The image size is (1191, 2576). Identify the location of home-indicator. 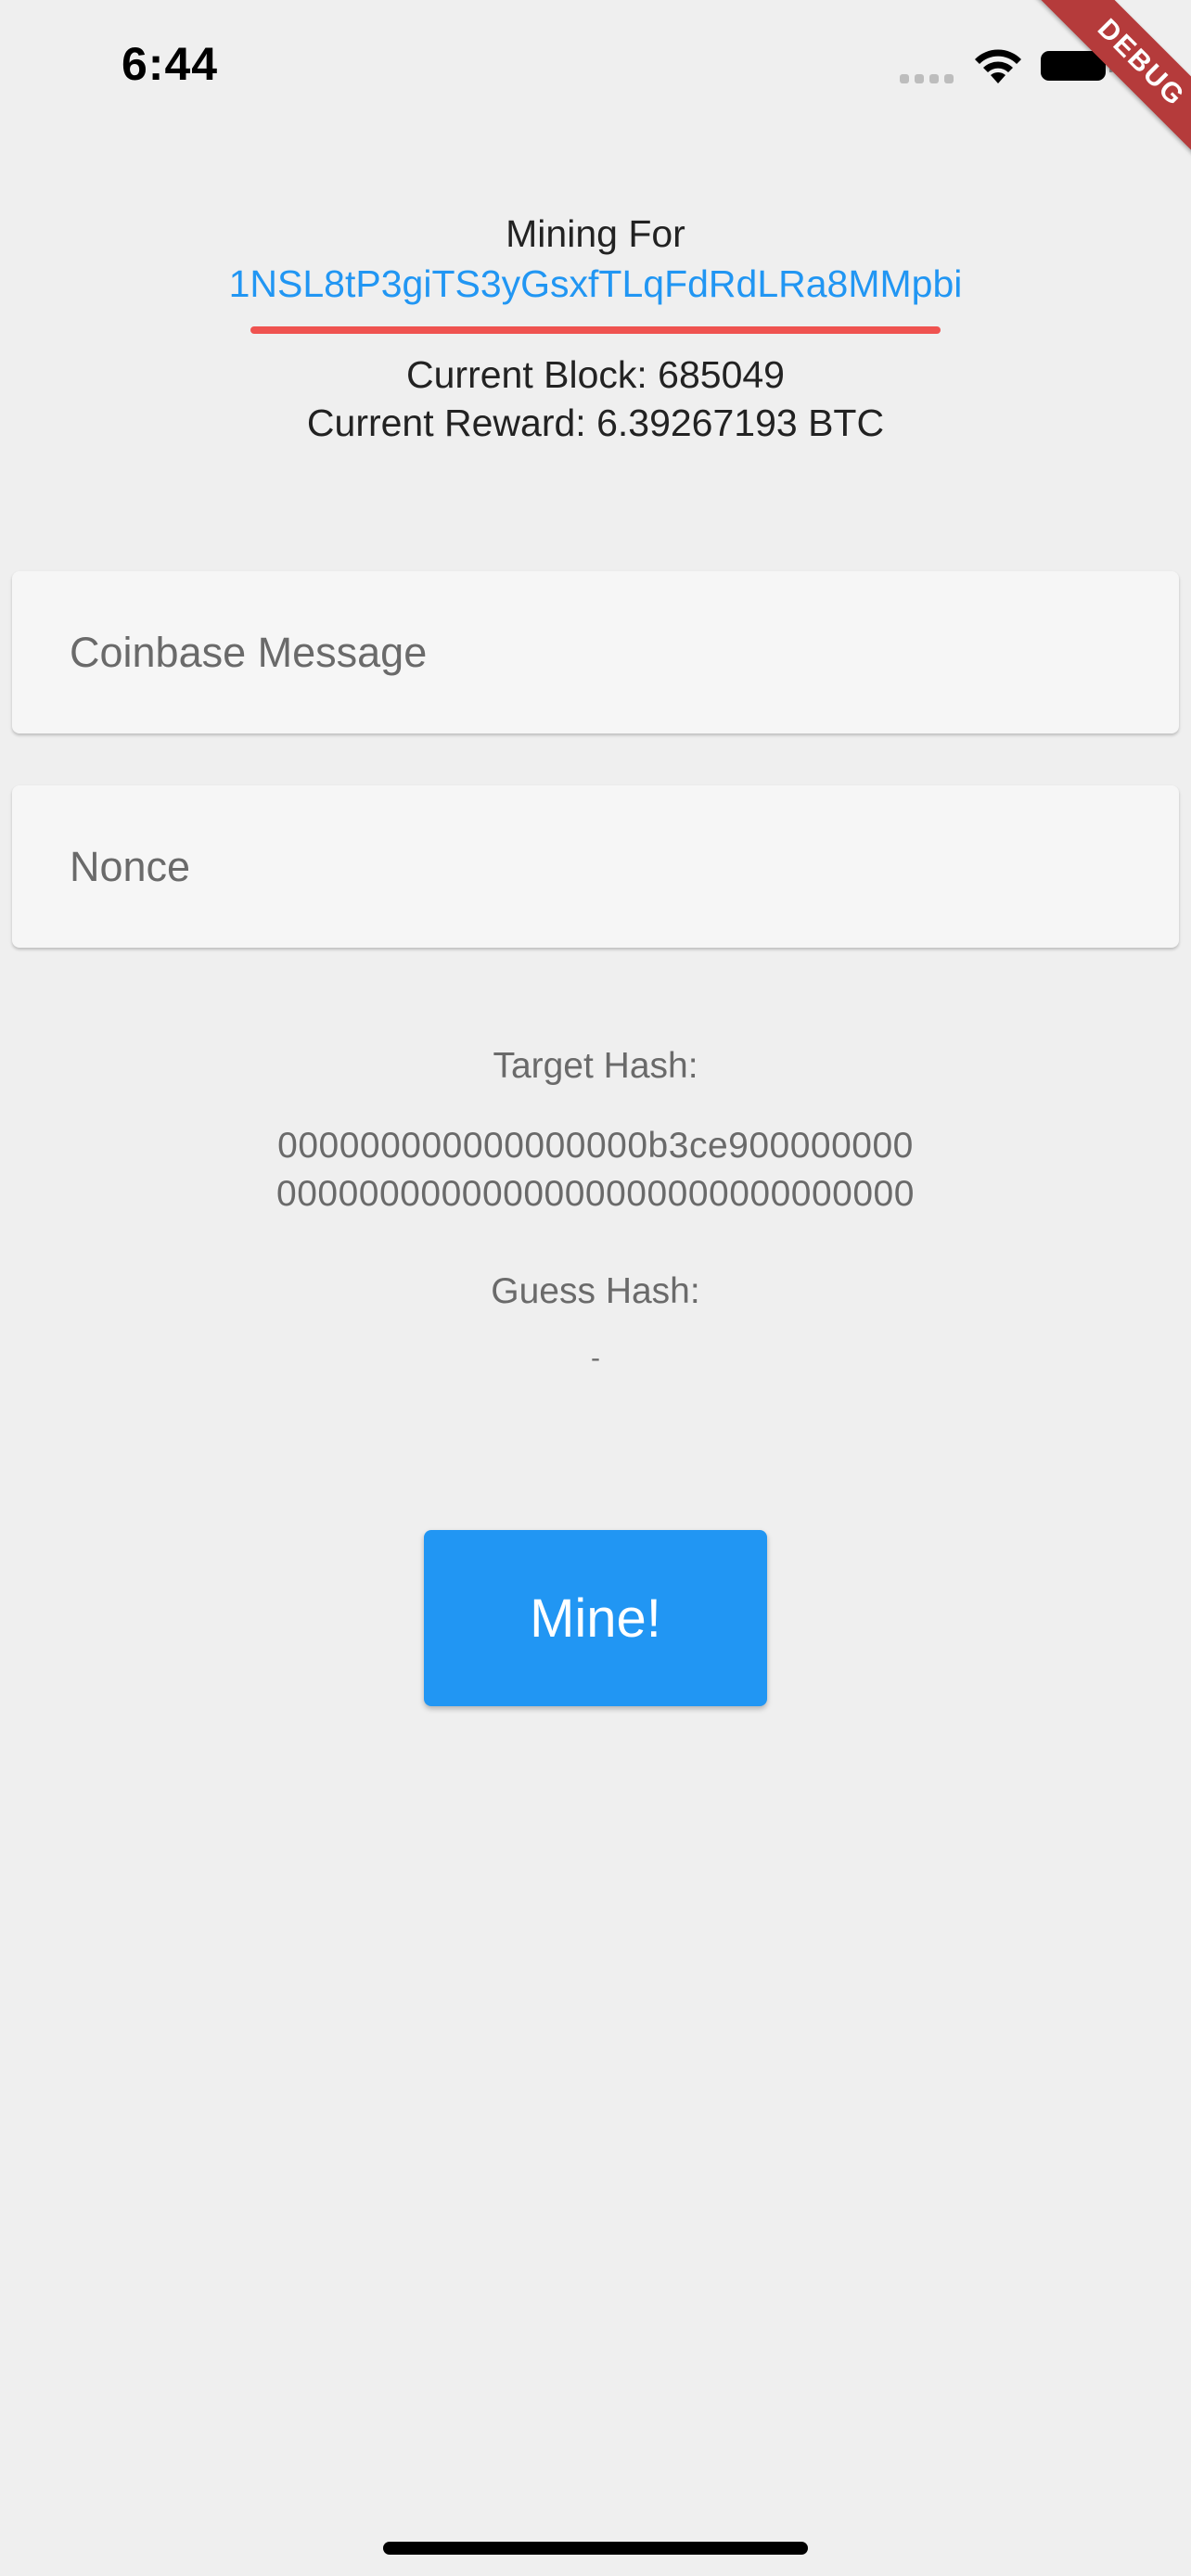
(595, 2548).